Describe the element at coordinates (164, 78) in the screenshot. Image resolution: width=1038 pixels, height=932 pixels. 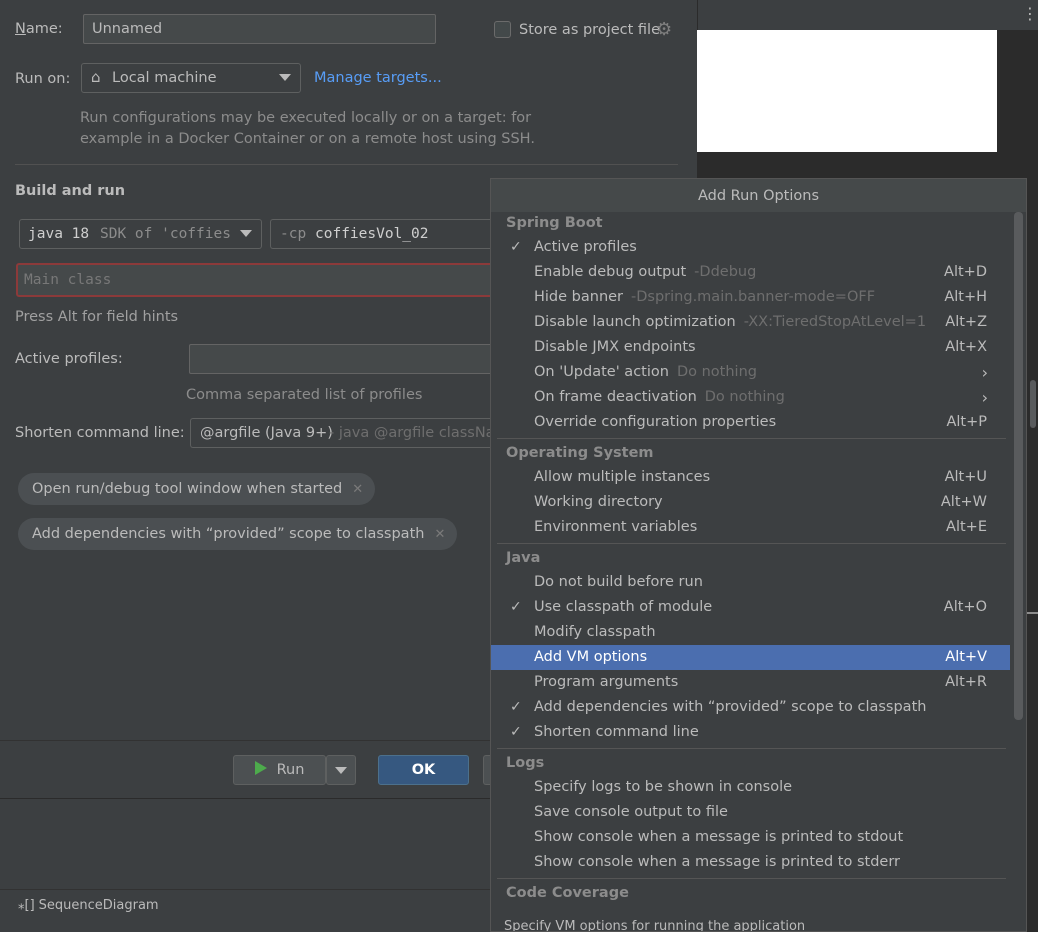
I see `run-on-value: Local machine` at that location.